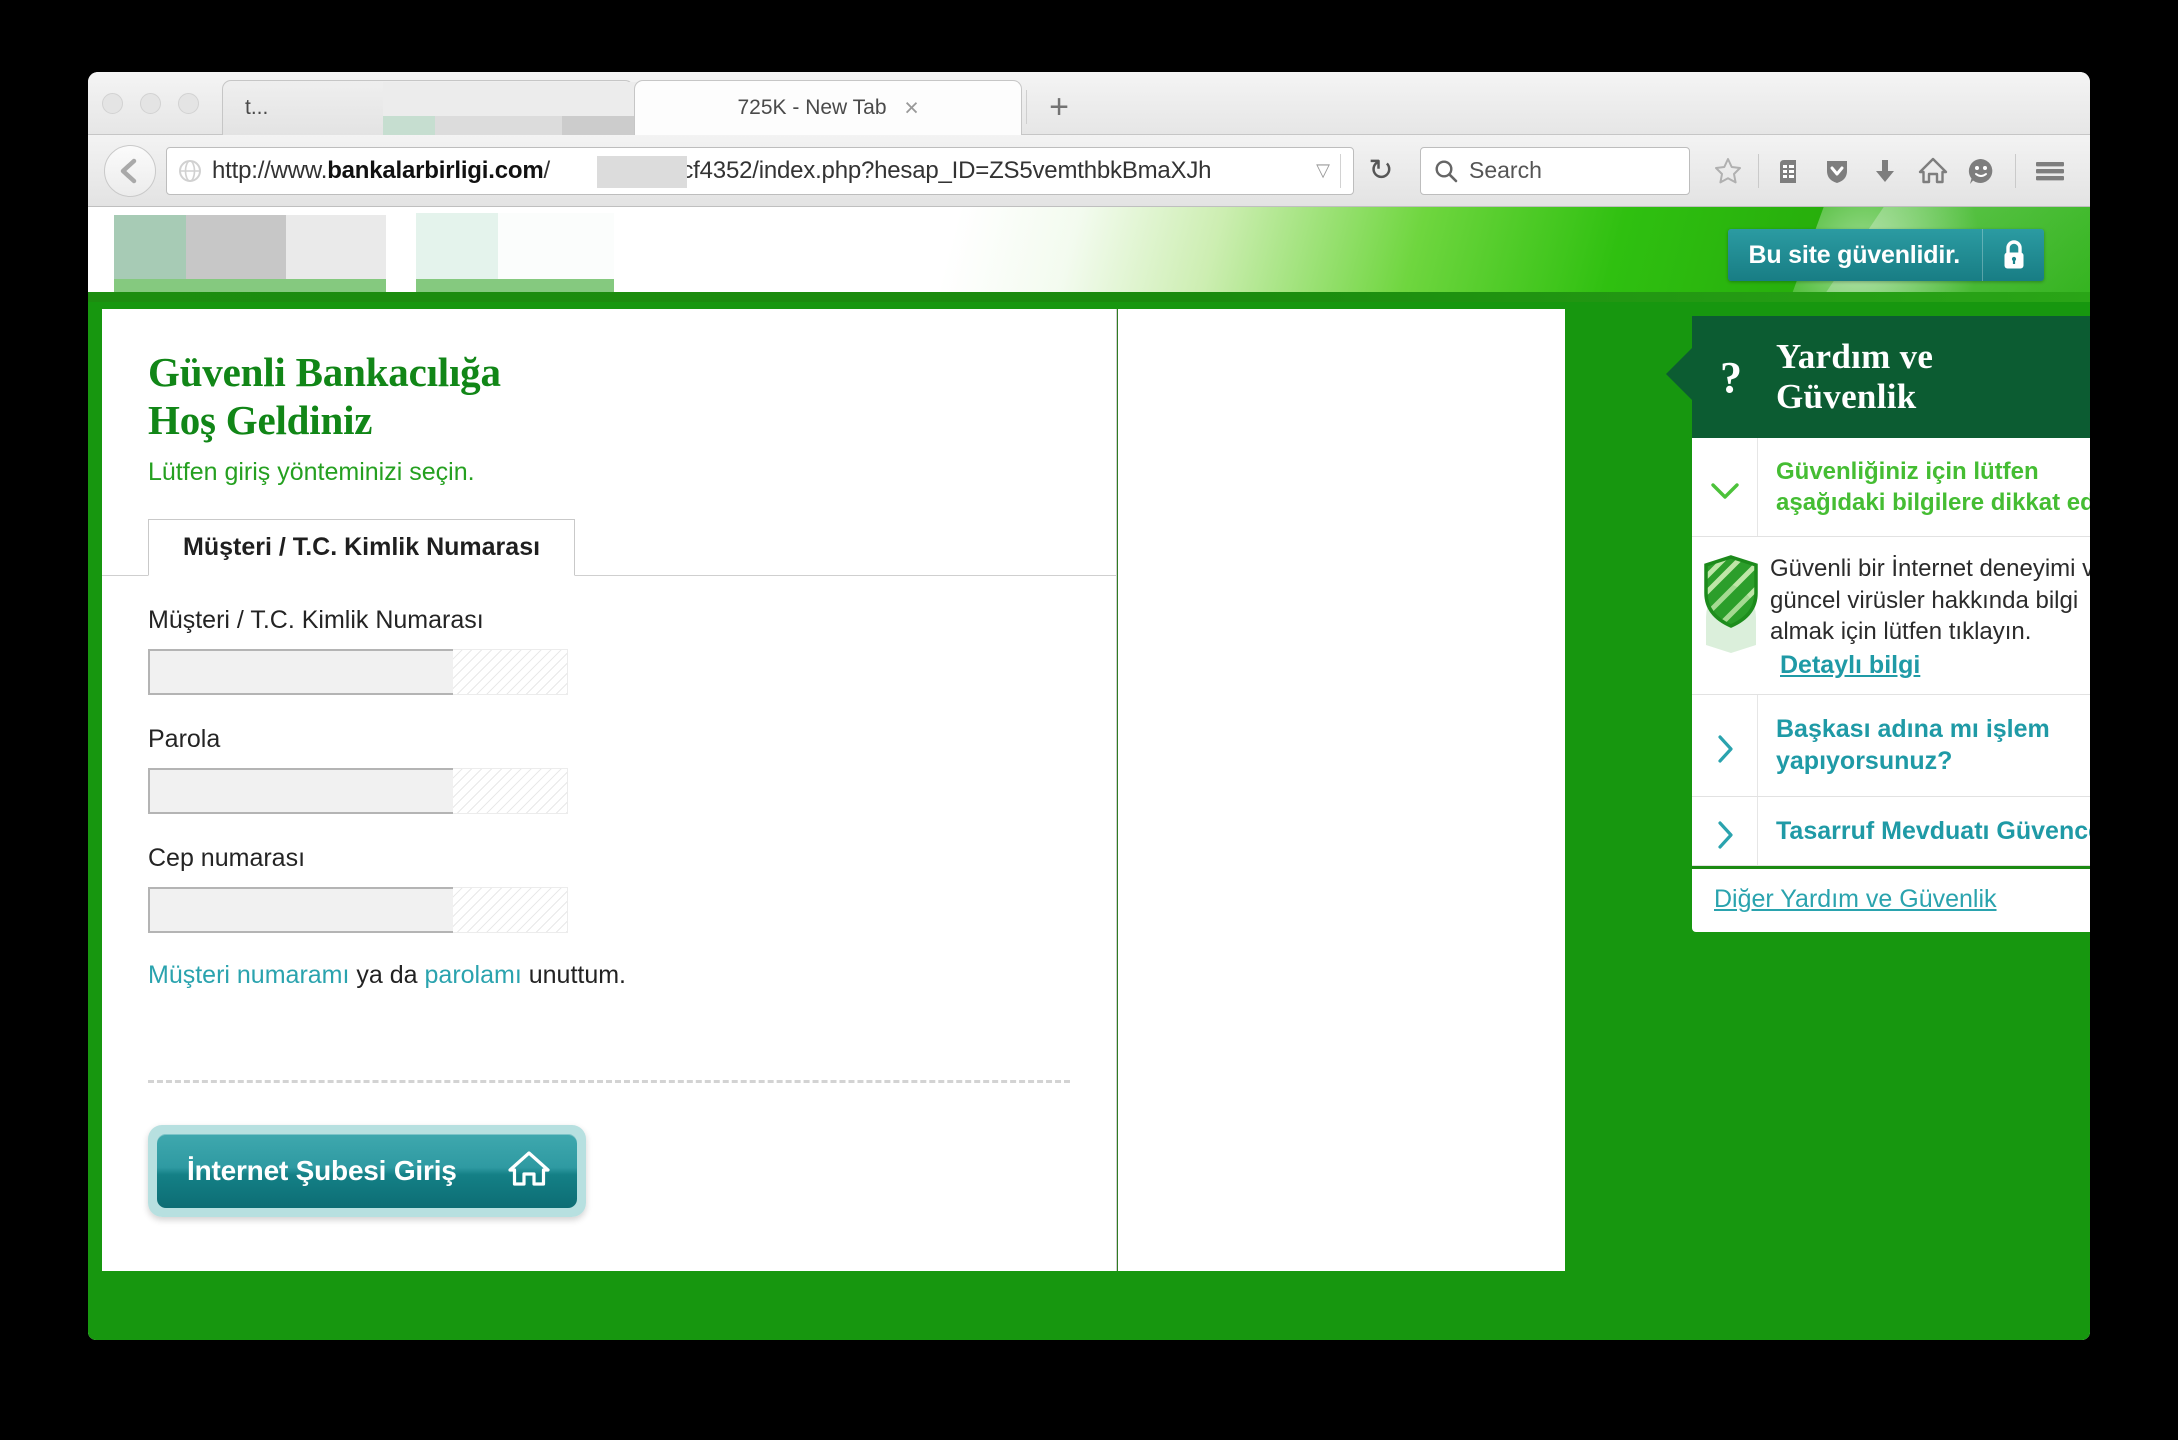 This screenshot has width=2178, height=1440. What do you see at coordinates (812, 107) in the screenshot?
I see `browser-tab-1-title: 725K - New Tab` at bounding box center [812, 107].